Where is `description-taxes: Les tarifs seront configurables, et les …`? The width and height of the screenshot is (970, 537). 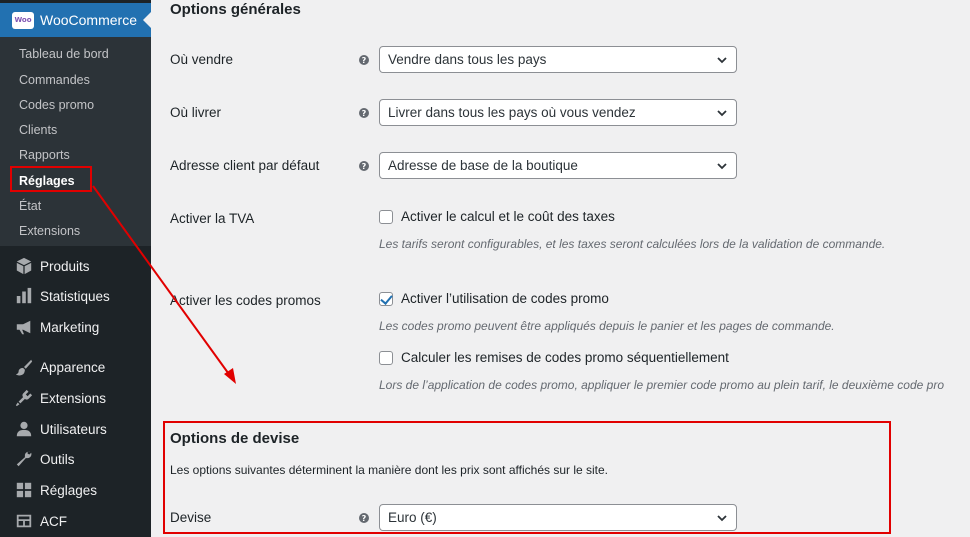 description-taxes: Les tarifs seront configurables, et les … is located at coordinates (632, 244).